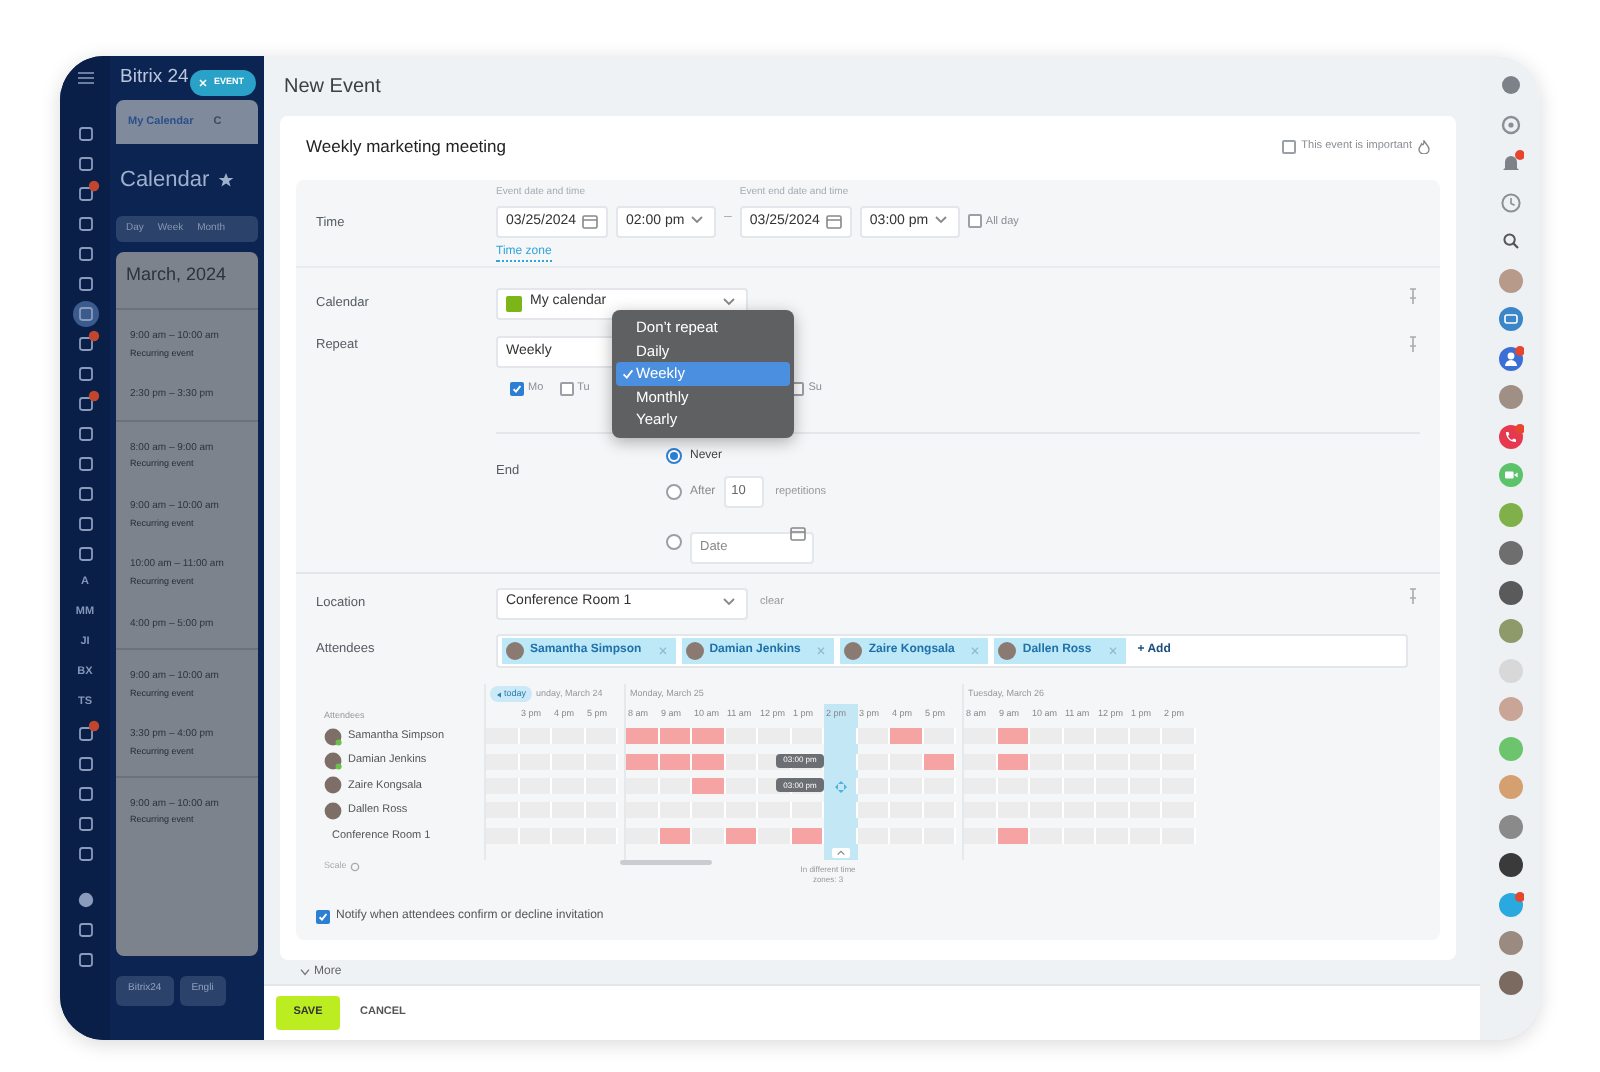 Image resolution: width=1600 pixels, height=1072 pixels. Describe the element at coordinates (1510, 475) in the screenshot. I see `video-camera-icon` at that location.